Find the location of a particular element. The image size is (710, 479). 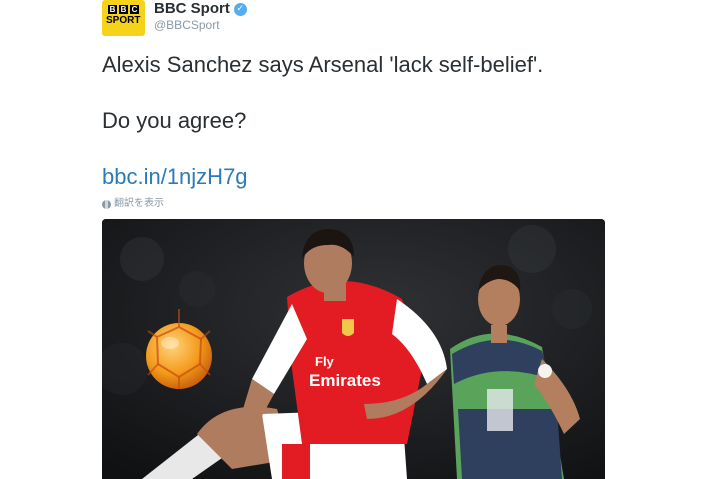

display-name: BBC Sport is located at coordinates (192, 9).